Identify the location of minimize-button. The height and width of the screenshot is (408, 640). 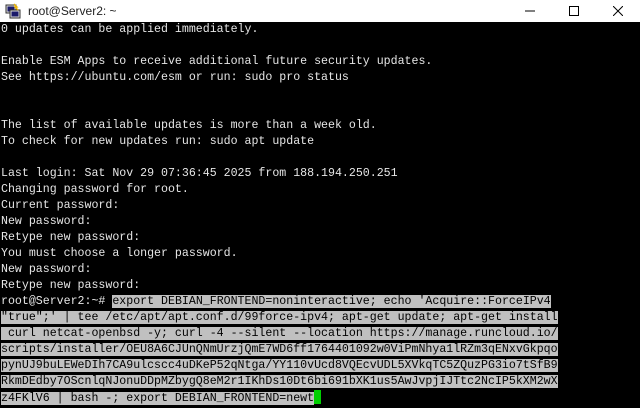
(530, 11).